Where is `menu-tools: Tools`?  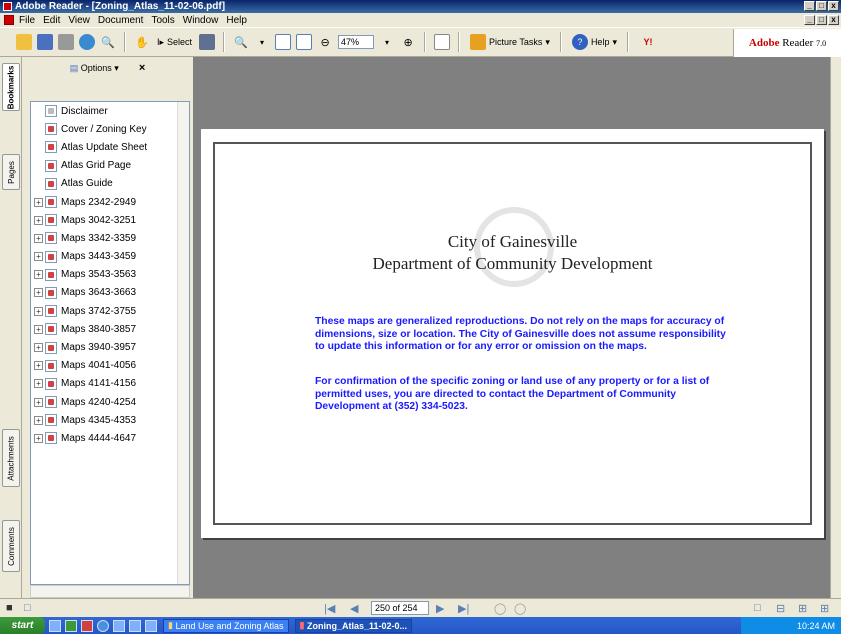 menu-tools: Tools is located at coordinates (162, 20).